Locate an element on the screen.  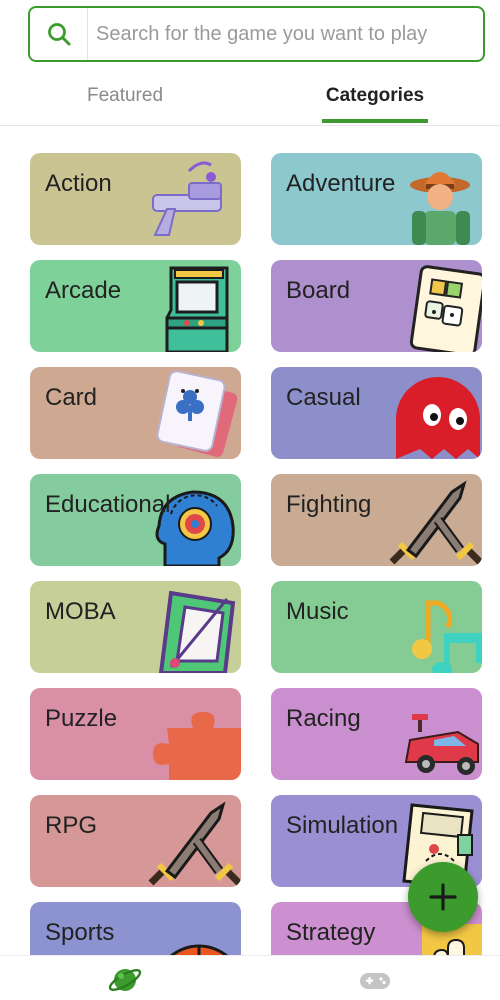
category-label: Racing is located at coordinates (323, 718).